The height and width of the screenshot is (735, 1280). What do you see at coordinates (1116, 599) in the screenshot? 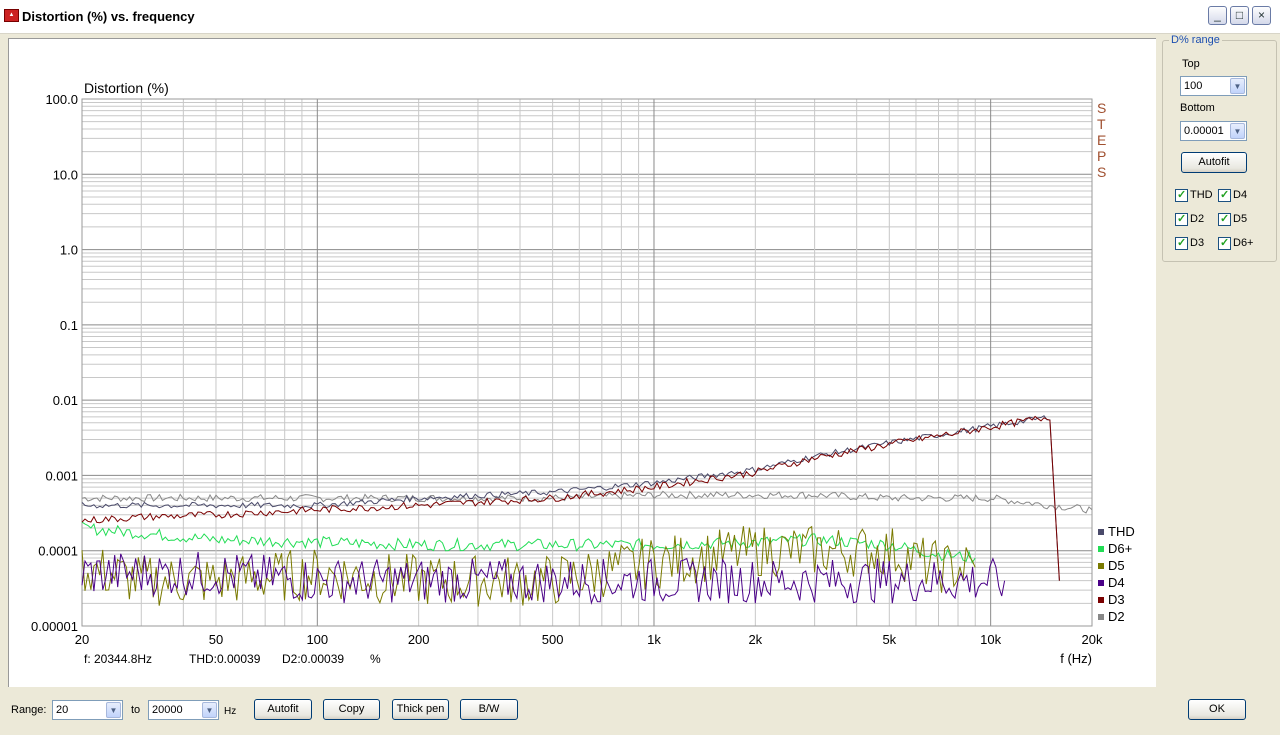
I see `legend-label: D3` at bounding box center [1116, 599].